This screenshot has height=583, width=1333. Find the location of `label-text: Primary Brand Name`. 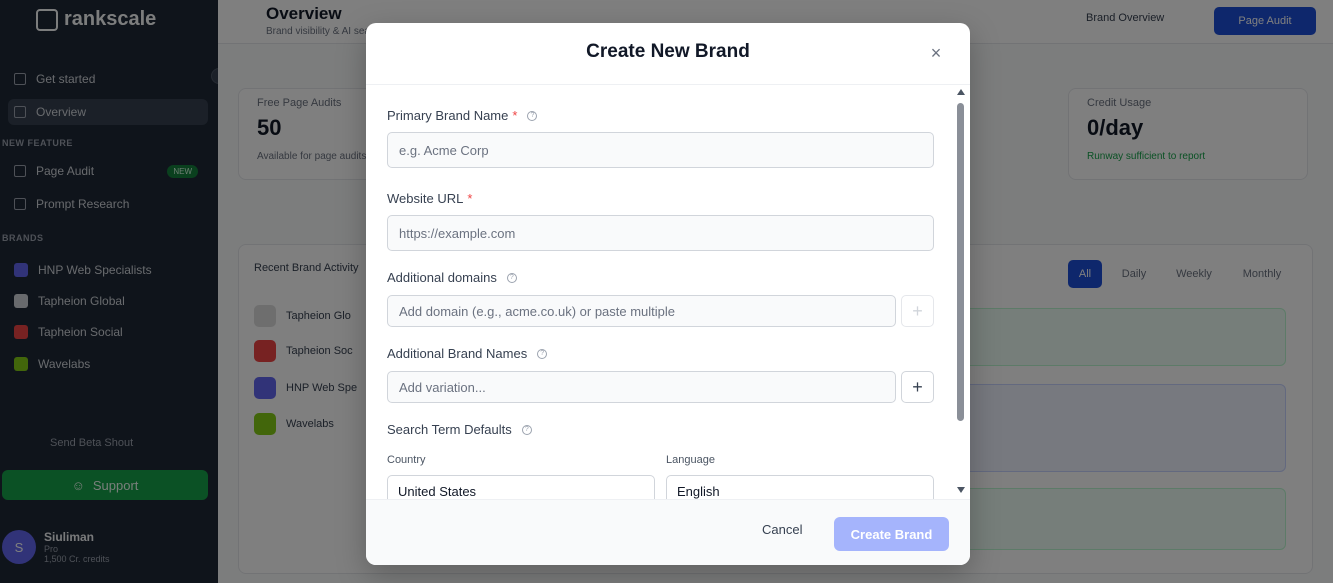

label-text: Primary Brand Name is located at coordinates (448, 115).